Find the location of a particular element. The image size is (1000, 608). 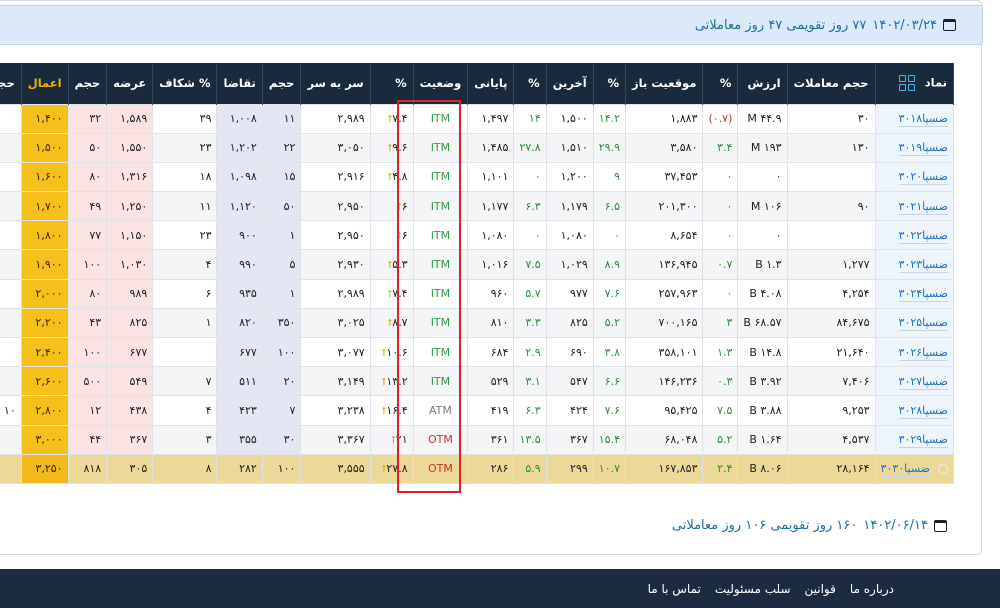

symbol-cell: ضسپا۳۰۲۲ is located at coordinates (914, 235).